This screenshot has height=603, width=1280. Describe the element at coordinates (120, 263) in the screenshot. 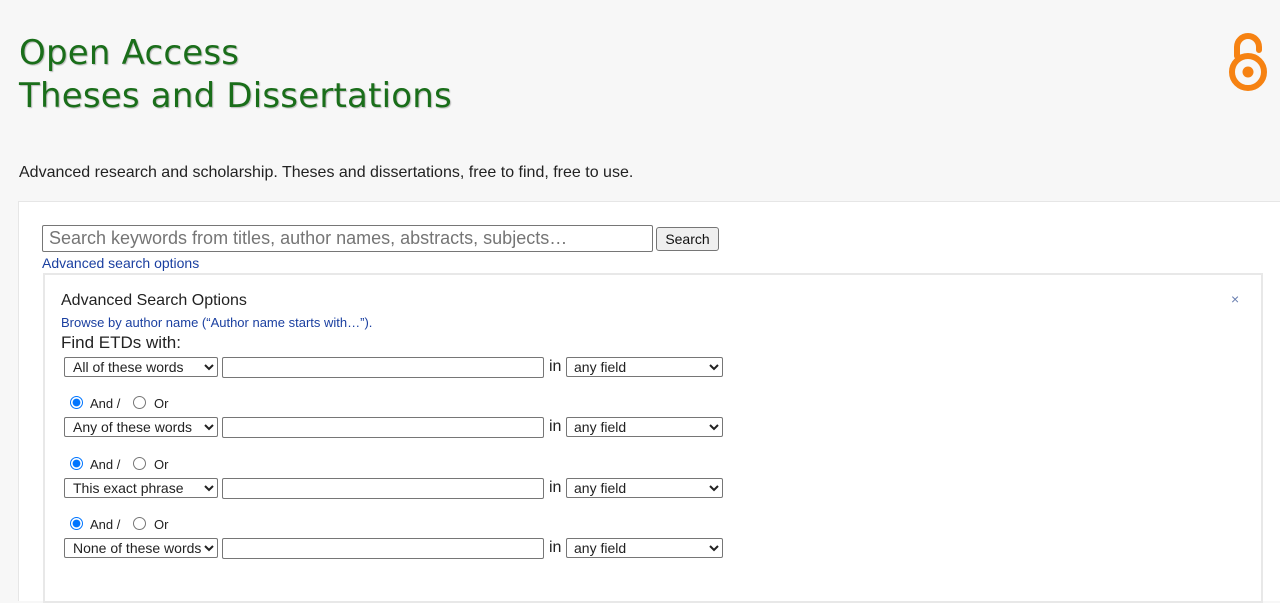

I see `advanced-search-link: Advanced search options` at that location.